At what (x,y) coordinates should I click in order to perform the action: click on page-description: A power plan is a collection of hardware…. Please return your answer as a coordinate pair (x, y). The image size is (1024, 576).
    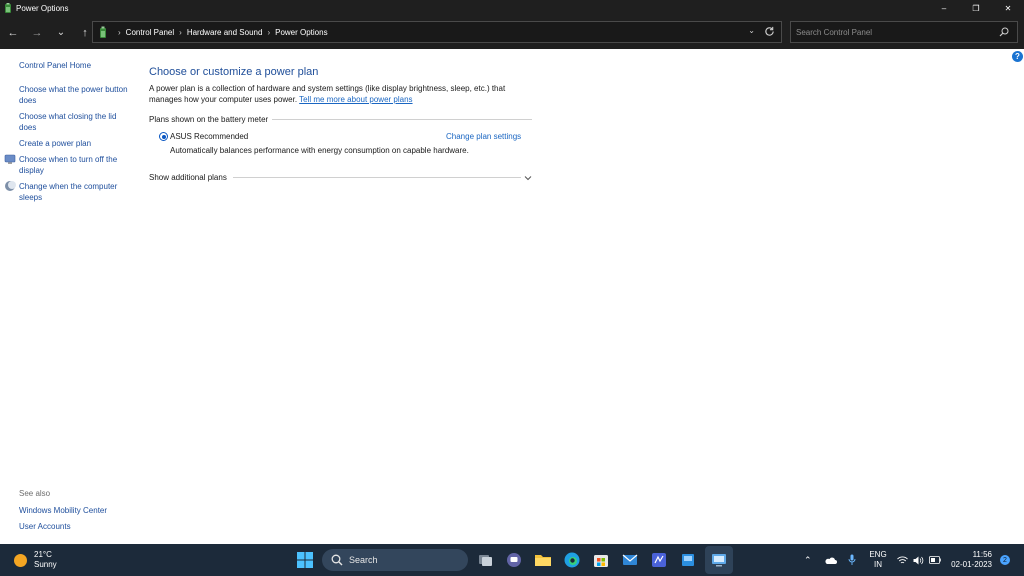
    Looking at the image, I should click on (334, 94).